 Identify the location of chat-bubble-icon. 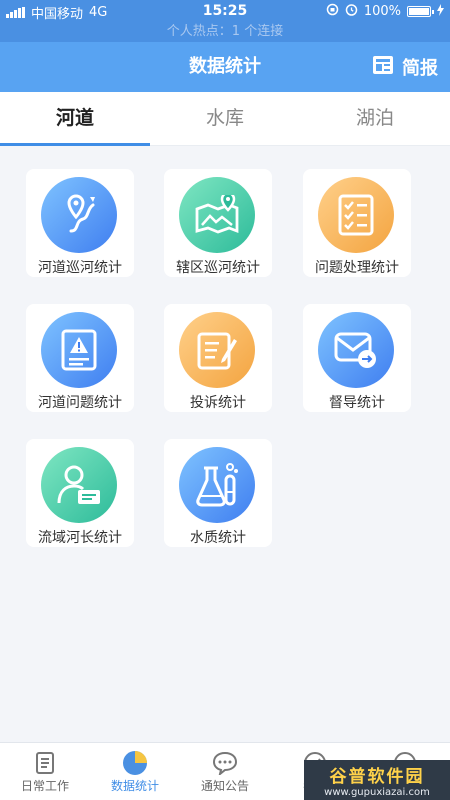
(225, 763).